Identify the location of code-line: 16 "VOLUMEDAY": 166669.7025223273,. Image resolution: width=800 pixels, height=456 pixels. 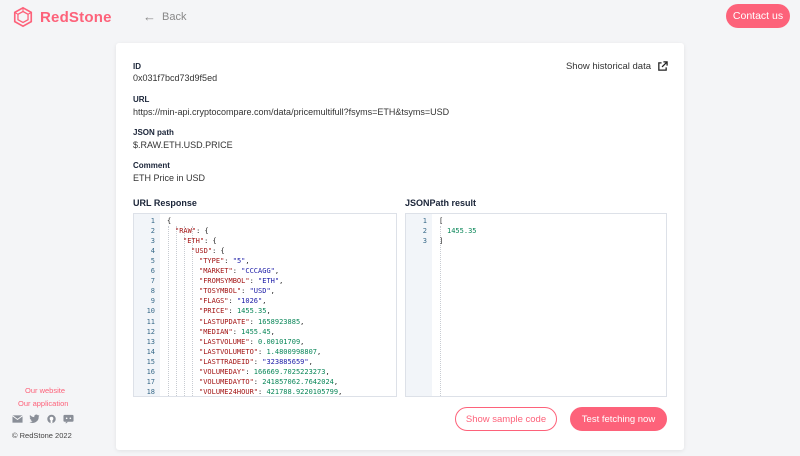
(265, 372).